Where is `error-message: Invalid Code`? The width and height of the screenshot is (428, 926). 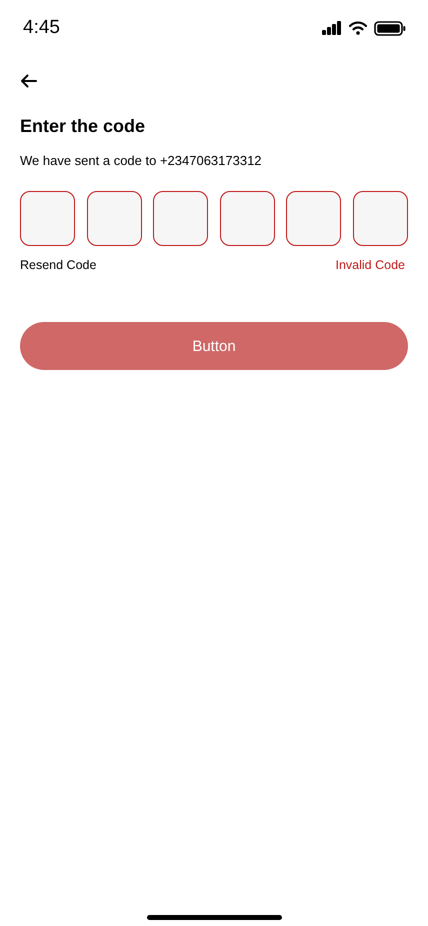
error-message: Invalid Code is located at coordinates (370, 265).